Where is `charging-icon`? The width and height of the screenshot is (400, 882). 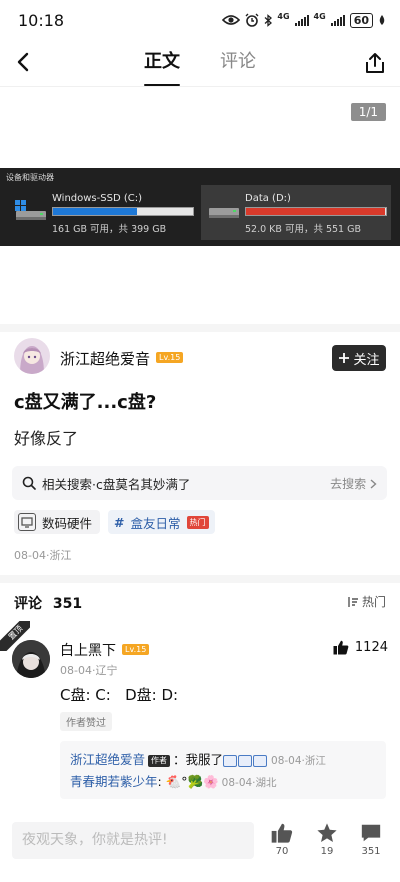
charging-icon is located at coordinates (382, 20).